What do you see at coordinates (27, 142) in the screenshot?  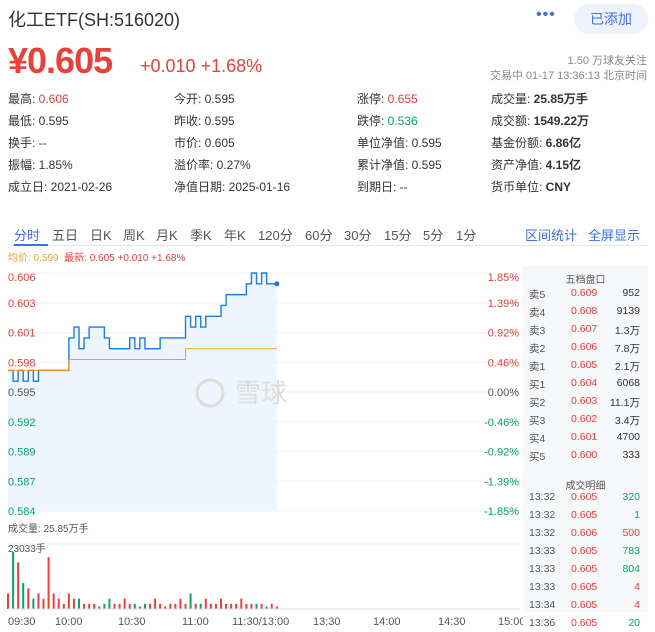 I see `stat-item: 换手: --` at bounding box center [27, 142].